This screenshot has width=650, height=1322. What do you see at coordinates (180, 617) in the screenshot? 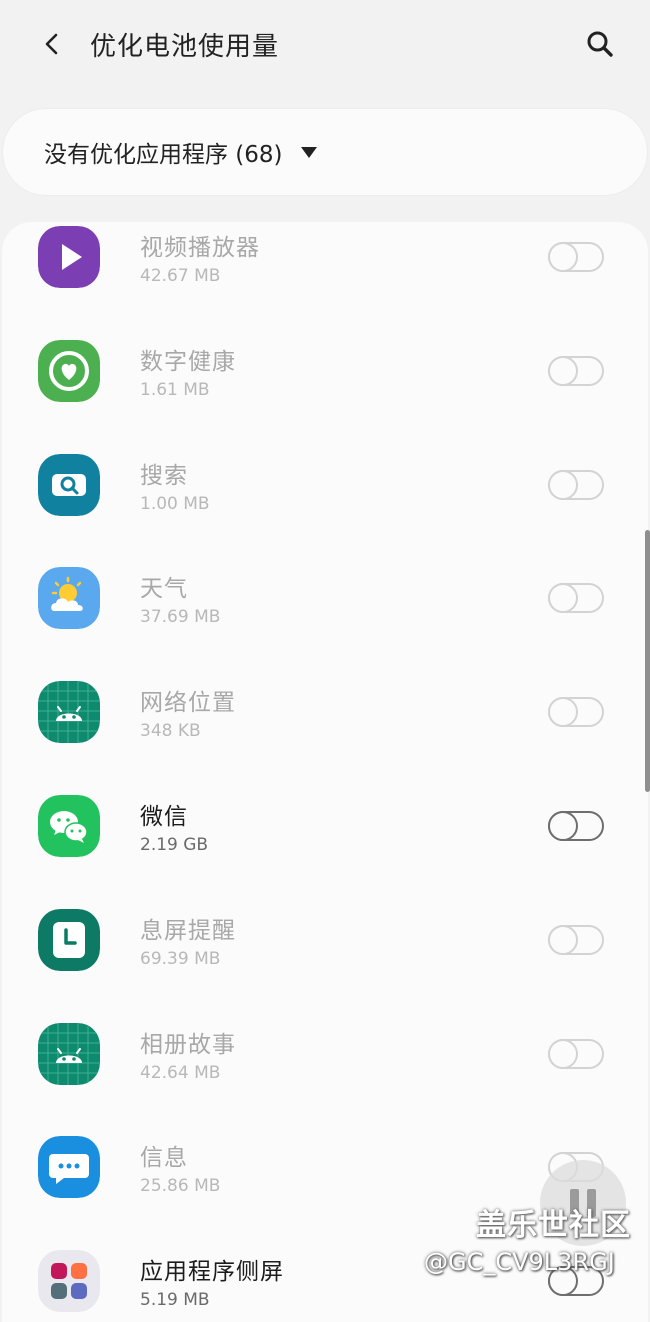
I see `app-size: 37.69 MB` at bounding box center [180, 617].